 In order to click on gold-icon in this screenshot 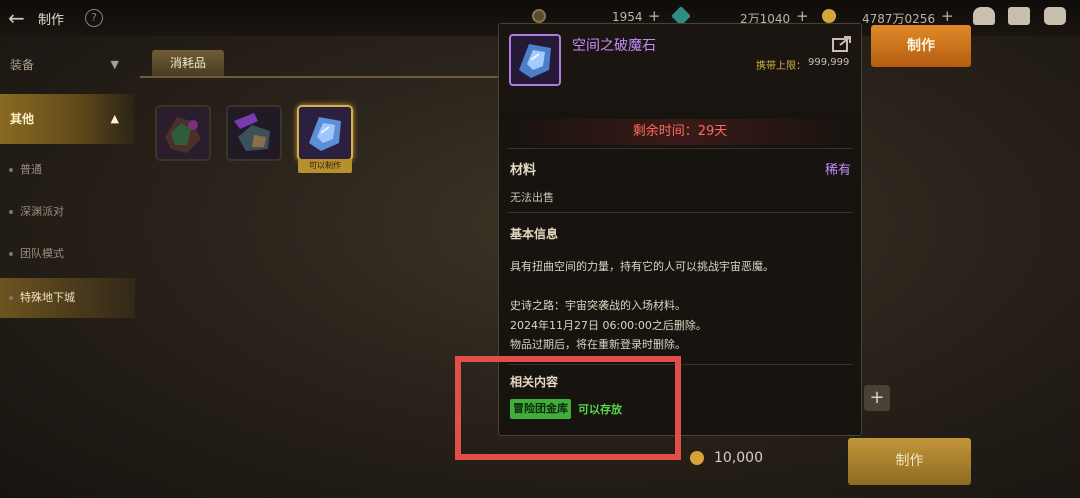, I will do `click(829, 16)`.